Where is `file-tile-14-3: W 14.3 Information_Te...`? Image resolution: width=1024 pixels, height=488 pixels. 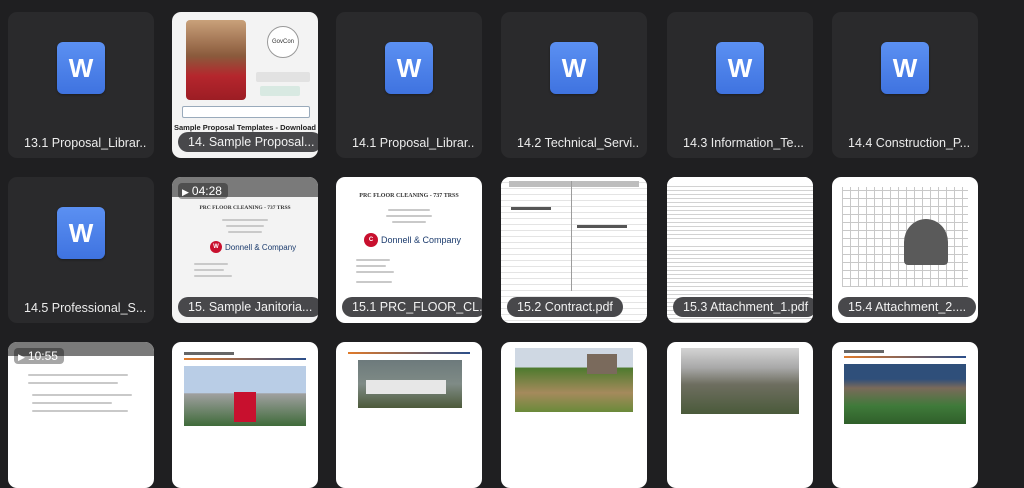
file-tile-14-3: W 14.3 Information_Te... is located at coordinates (740, 85).